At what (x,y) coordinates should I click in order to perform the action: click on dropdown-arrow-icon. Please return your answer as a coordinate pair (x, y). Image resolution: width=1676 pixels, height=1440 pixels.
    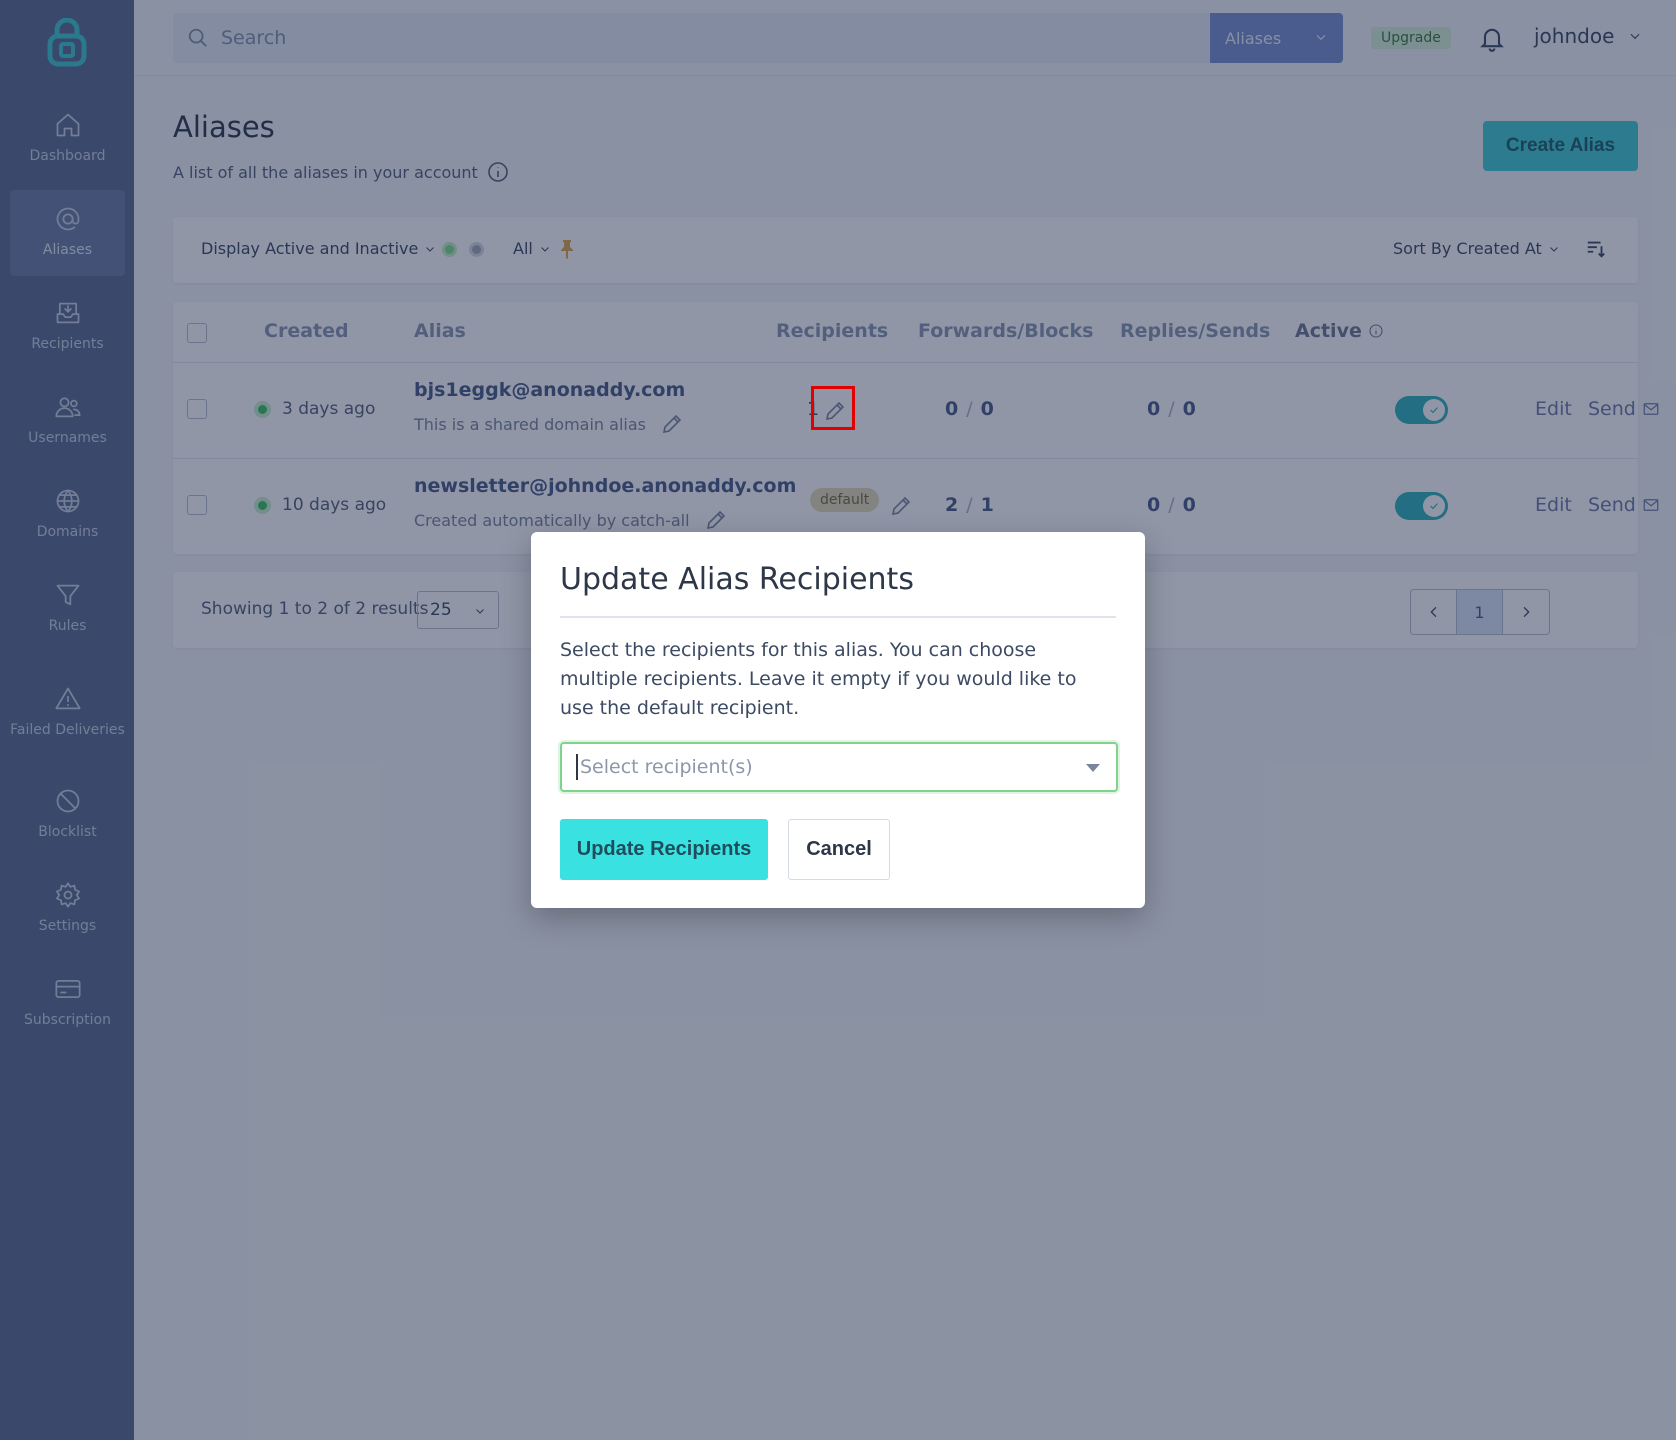
    Looking at the image, I should click on (1093, 768).